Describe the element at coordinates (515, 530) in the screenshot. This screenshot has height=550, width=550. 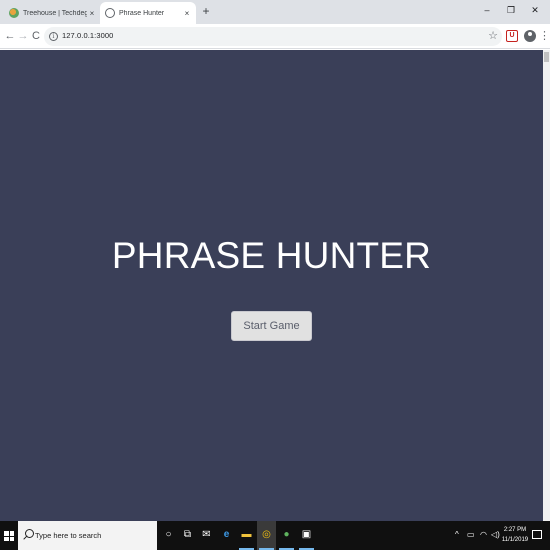
I see `clock-time: 2:27 PM` at that location.